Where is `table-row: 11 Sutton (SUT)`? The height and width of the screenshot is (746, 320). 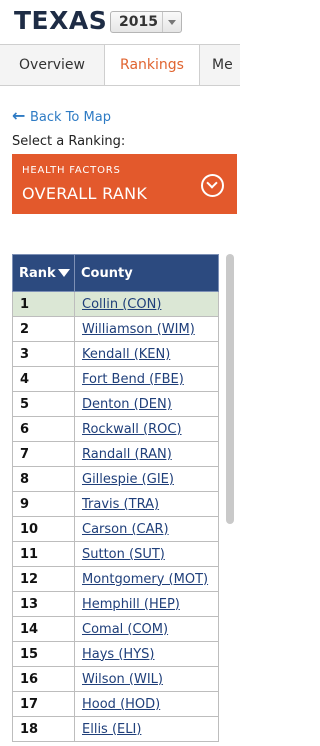
table-row: 11 Sutton (SUT) is located at coordinates (115, 554).